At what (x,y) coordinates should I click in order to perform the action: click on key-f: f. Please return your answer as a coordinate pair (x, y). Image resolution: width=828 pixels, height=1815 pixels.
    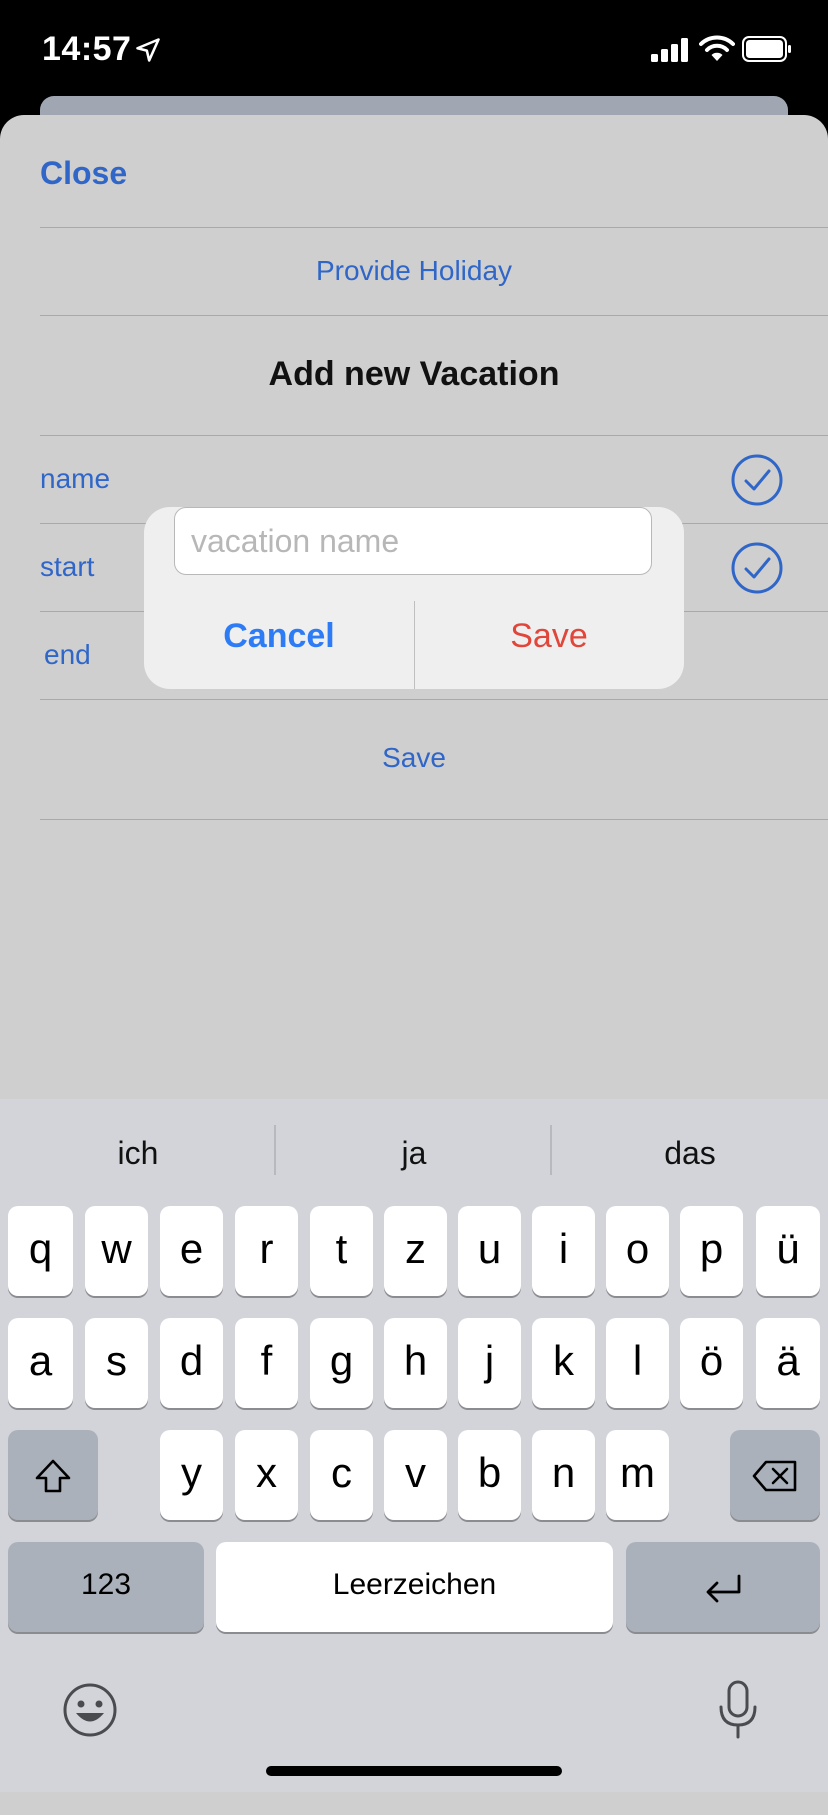
    Looking at the image, I should click on (266, 1363).